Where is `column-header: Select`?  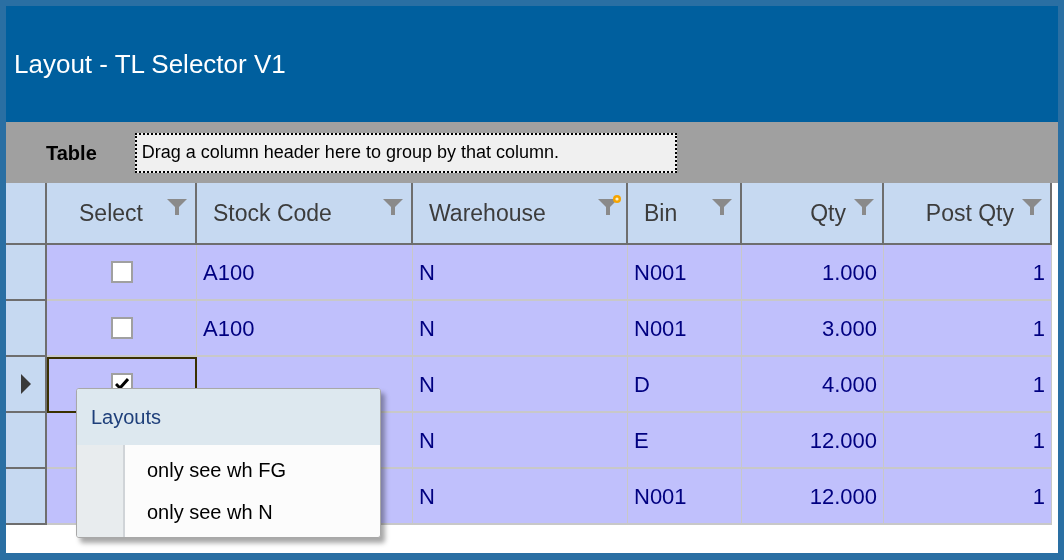 column-header: Select is located at coordinates (122, 214).